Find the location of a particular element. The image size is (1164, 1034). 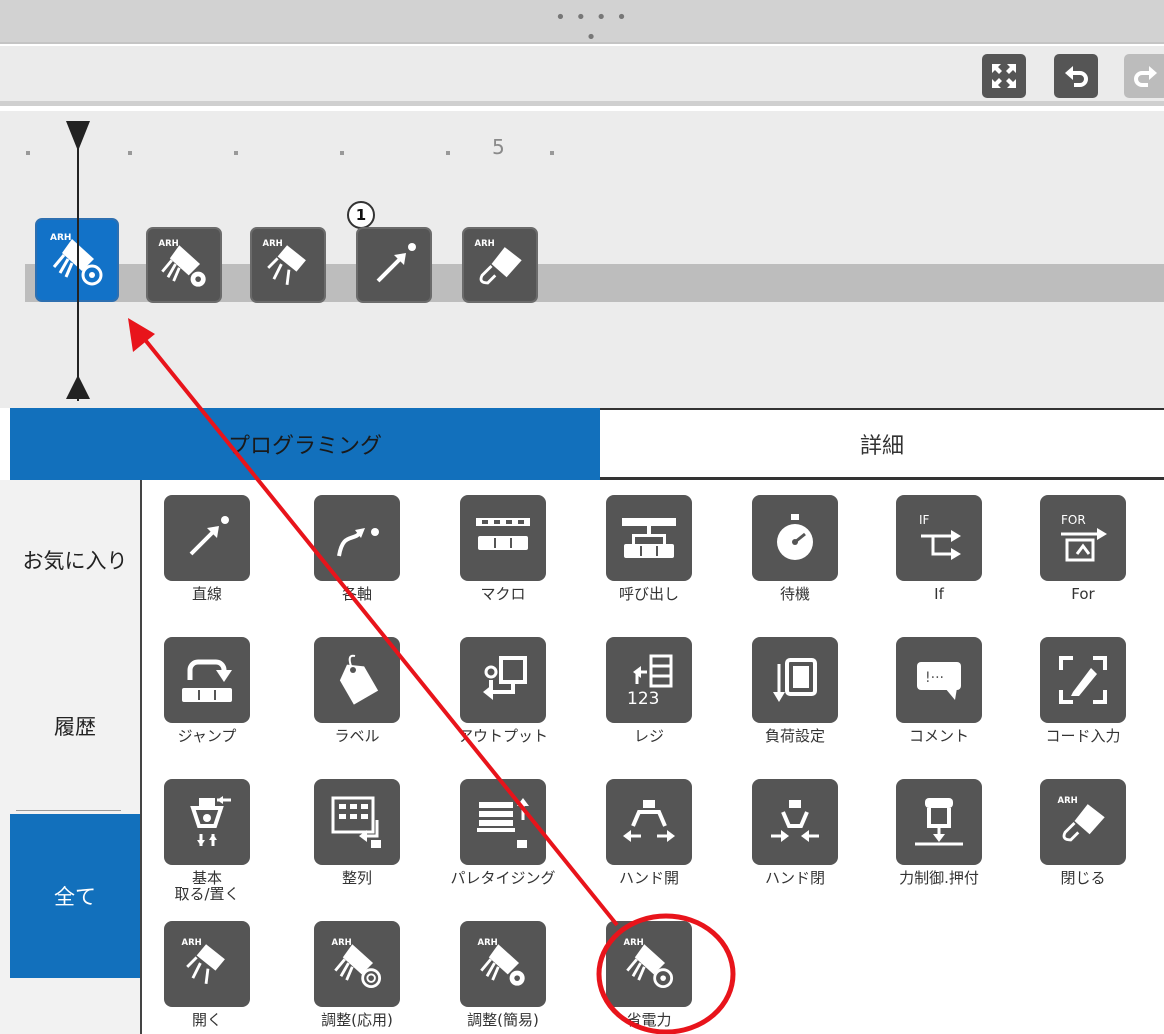

command-palletizing: パレタイジング is located at coordinates (503, 832).